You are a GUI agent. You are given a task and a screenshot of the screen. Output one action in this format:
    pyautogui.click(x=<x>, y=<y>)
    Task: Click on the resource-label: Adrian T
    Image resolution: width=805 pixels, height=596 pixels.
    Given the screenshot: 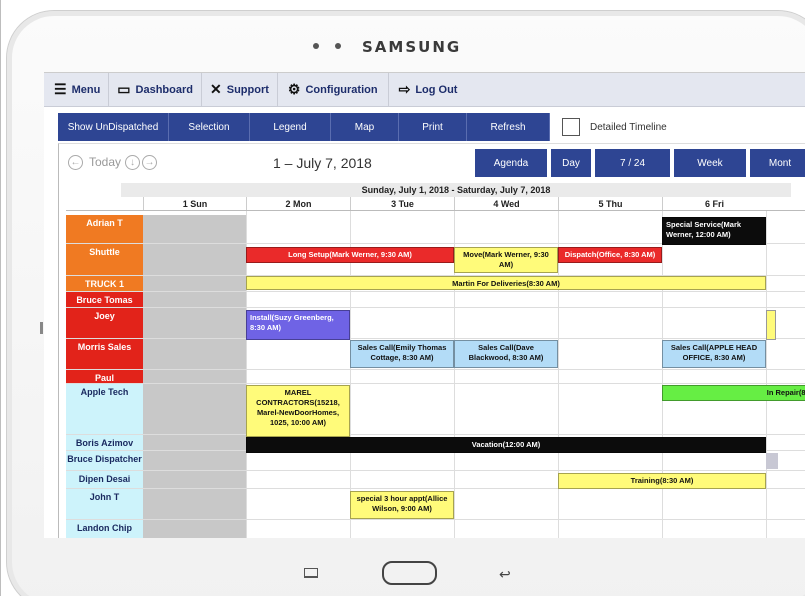 What is the action you would take?
    pyautogui.click(x=104, y=229)
    